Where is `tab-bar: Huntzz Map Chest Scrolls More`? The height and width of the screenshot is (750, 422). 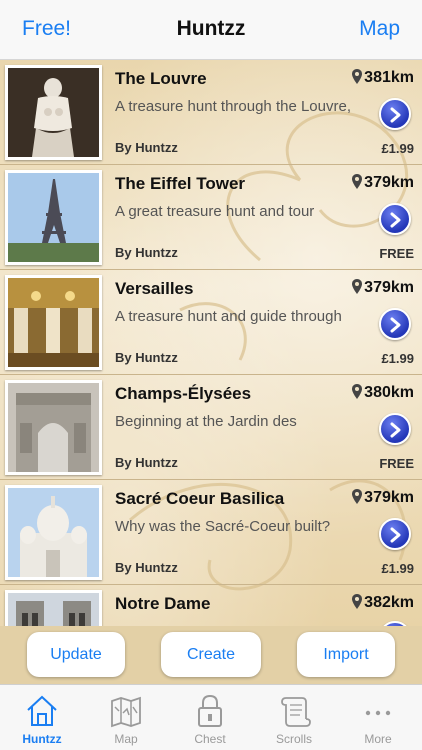
tab-bar: Huntzz Map Chest Scrolls More is located at coordinates (211, 717).